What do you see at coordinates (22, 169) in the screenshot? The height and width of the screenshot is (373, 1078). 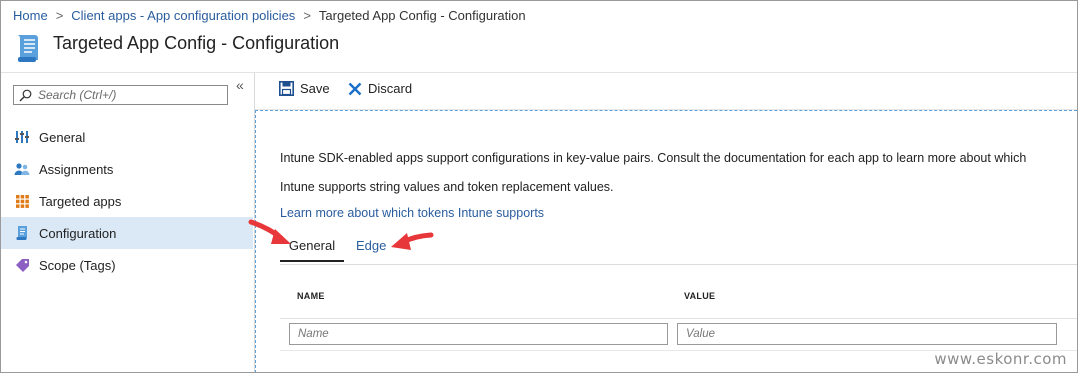 I see `users-icon` at bounding box center [22, 169].